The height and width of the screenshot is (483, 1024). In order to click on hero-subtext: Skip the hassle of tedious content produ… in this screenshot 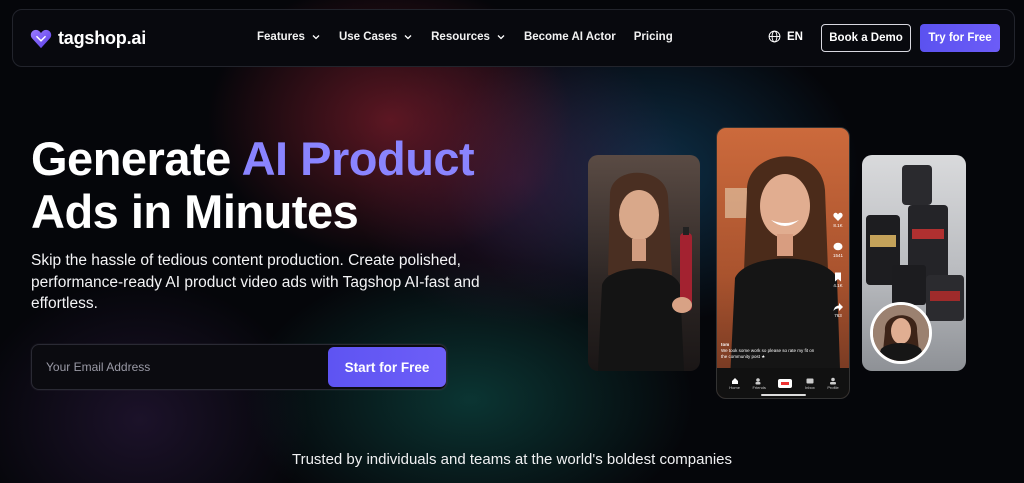, I will do `click(255, 282)`.